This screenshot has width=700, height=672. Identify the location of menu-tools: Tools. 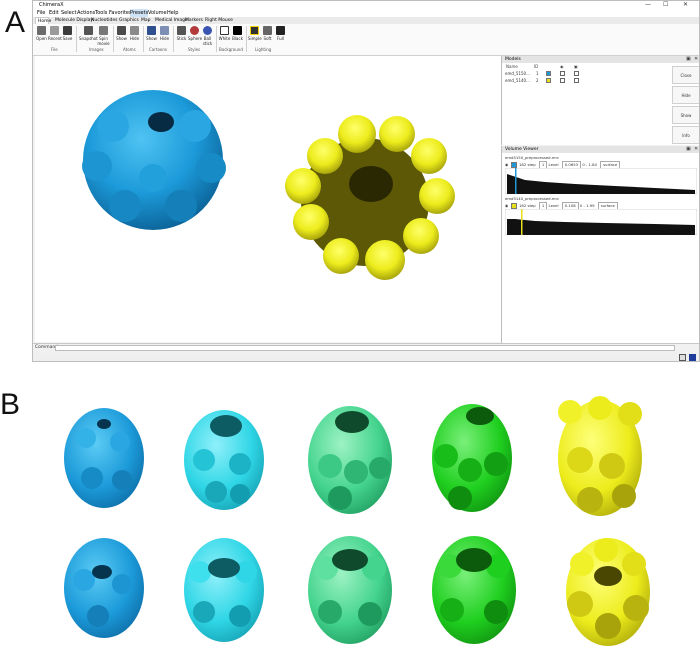
(101, 13).